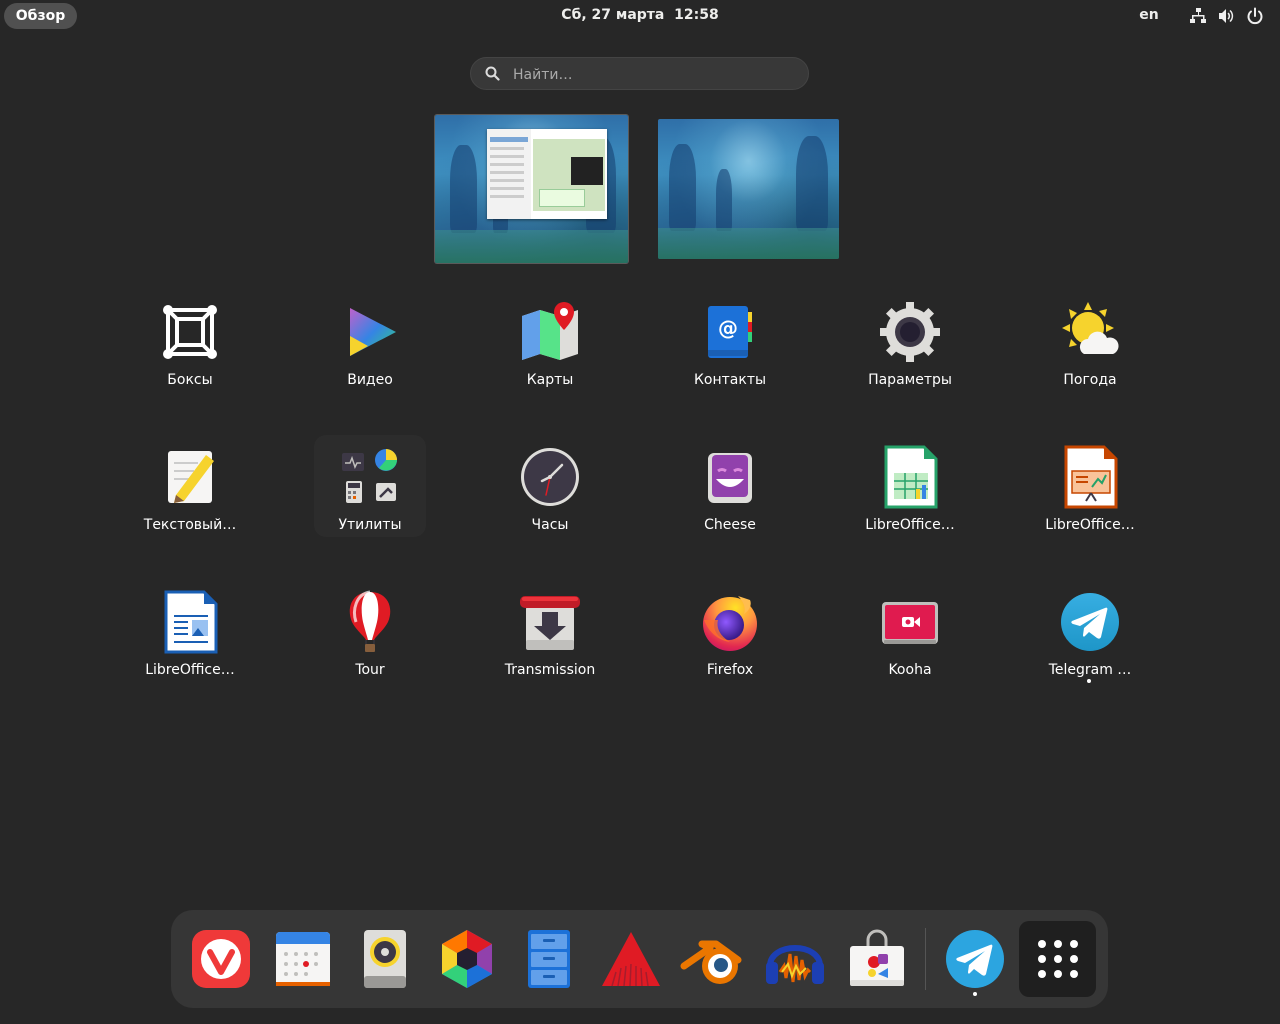 Image resolution: width=1280 pixels, height=1024 pixels. I want to click on app-label: Параметры, so click(910, 380).